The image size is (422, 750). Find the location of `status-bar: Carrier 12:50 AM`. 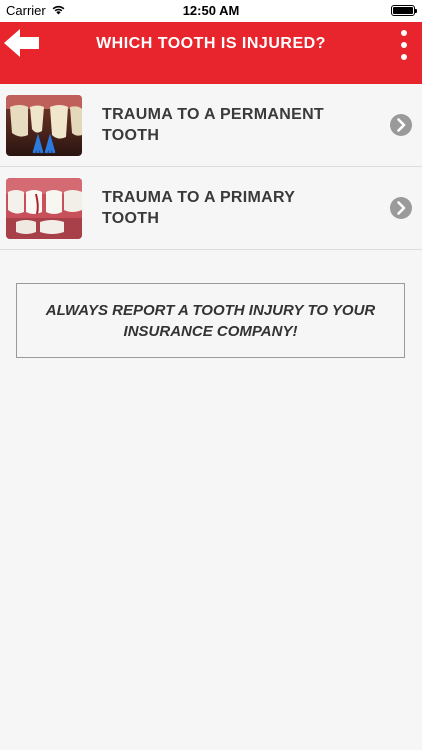

status-bar: Carrier 12:50 AM is located at coordinates (211, 11).